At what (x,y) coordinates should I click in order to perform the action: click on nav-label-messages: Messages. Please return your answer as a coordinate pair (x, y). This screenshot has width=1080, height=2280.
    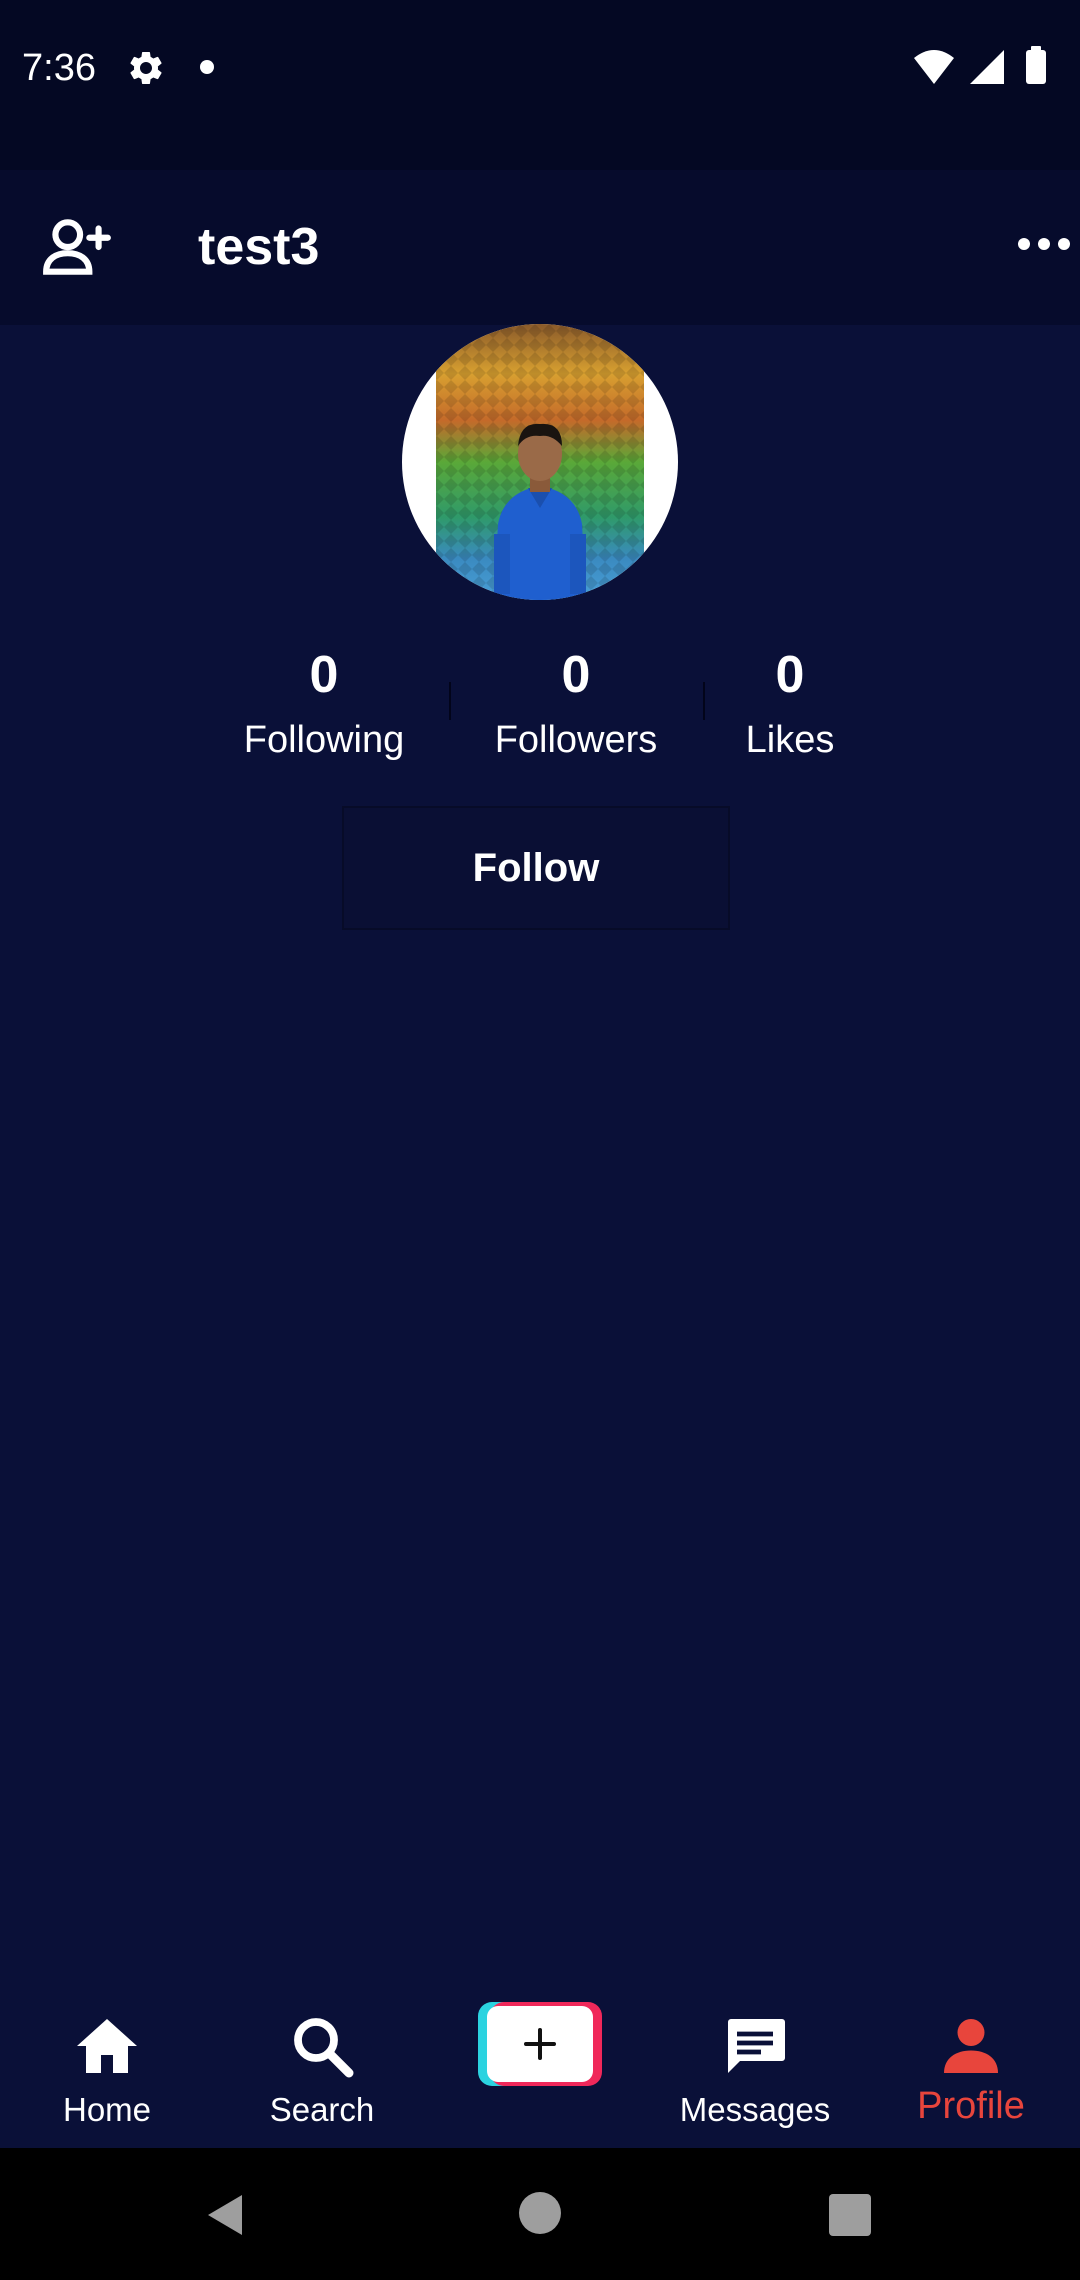
    Looking at the image, I should click on (755, 2109).